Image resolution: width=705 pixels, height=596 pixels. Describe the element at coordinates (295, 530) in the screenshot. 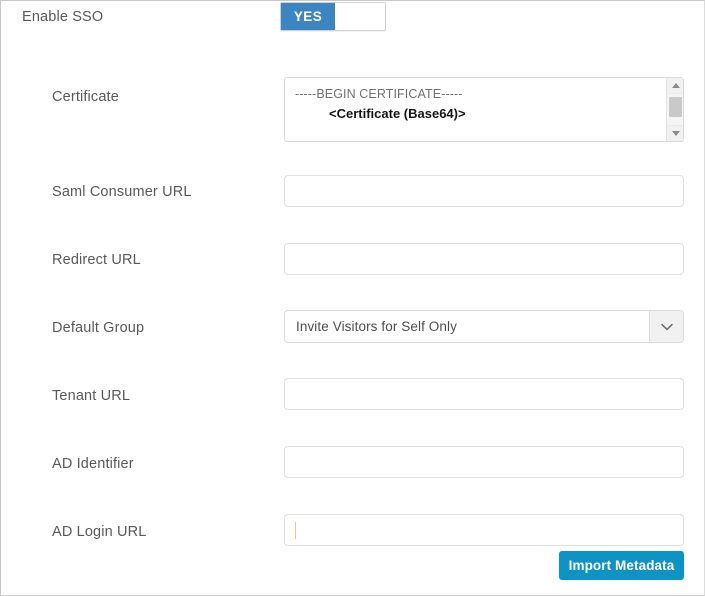

I see `text-cursor` at that location.